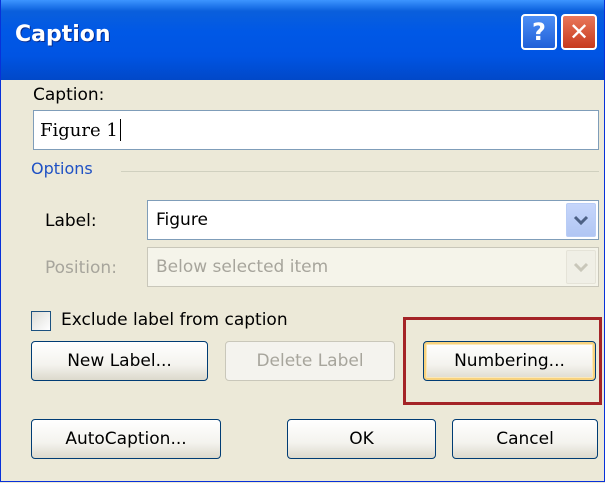 This screenshot has width=605, height=483. What do you see at coordinates (71, 221) in the screenshot?
I see `label-field-label: Label:` at bounding box center [71, 221].